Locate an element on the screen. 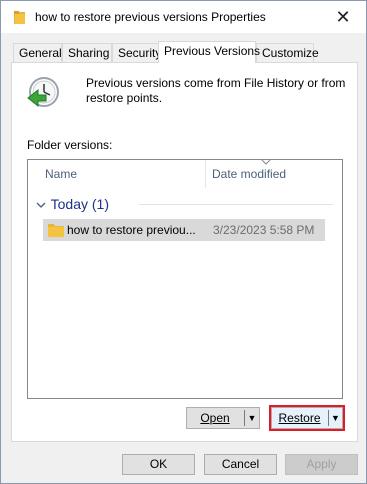 This screenshot has height=484, width=367. group-header-today: Today (1) is located at coordinates (185, 204).